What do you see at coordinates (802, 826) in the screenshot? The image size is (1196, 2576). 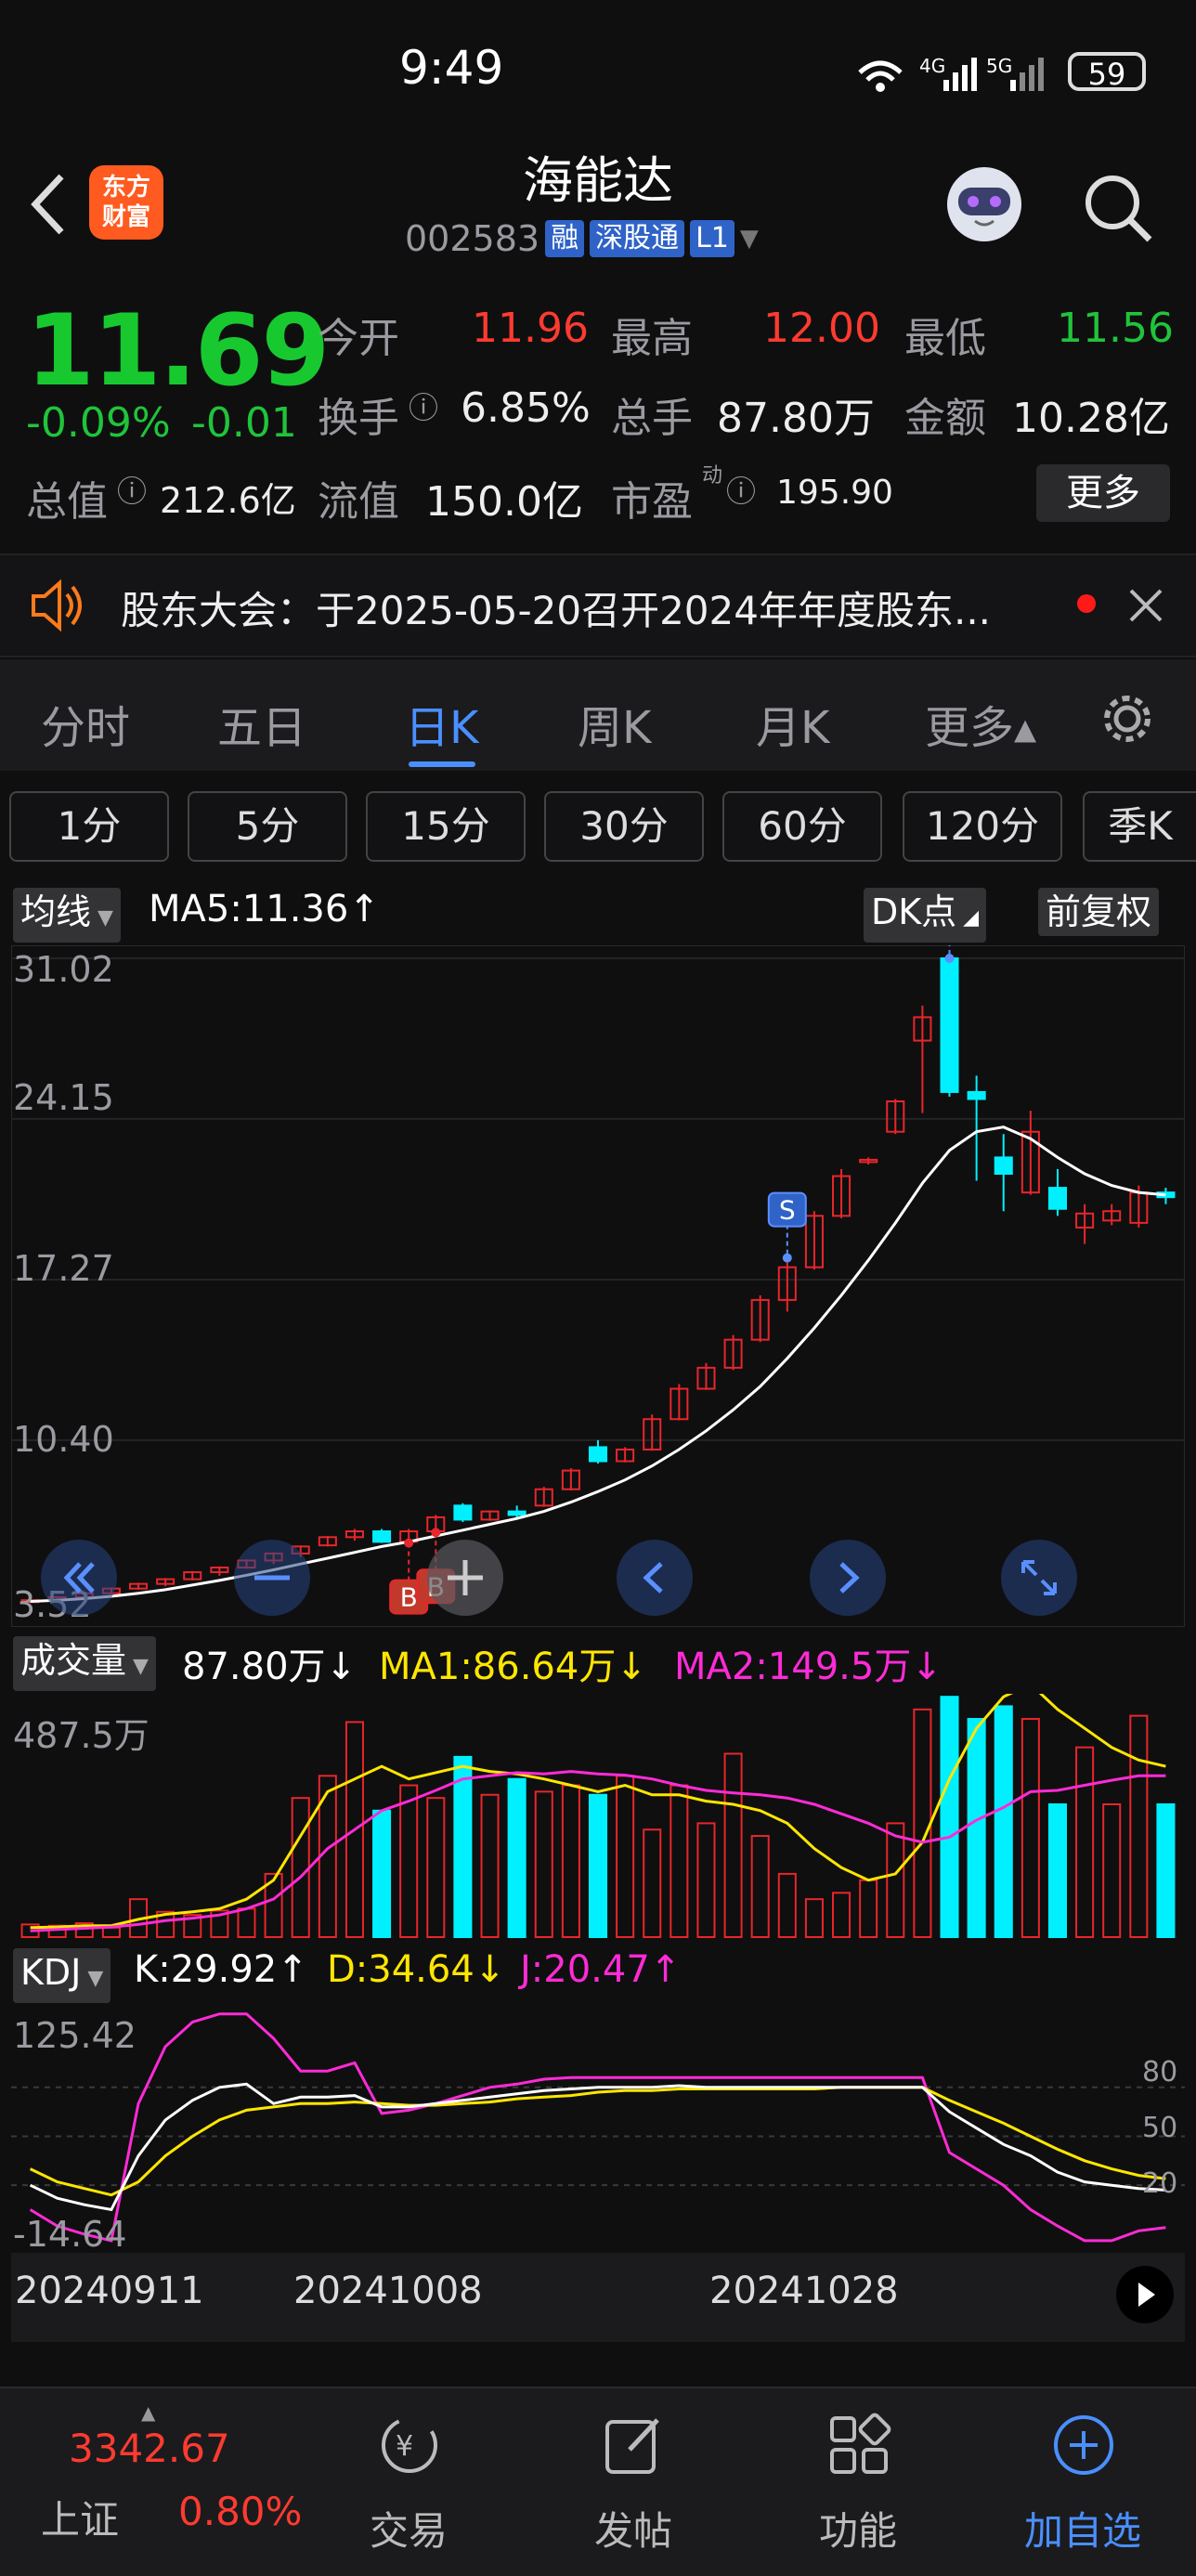 I see `period-60min: 60分` at bounding box center [802, 826].